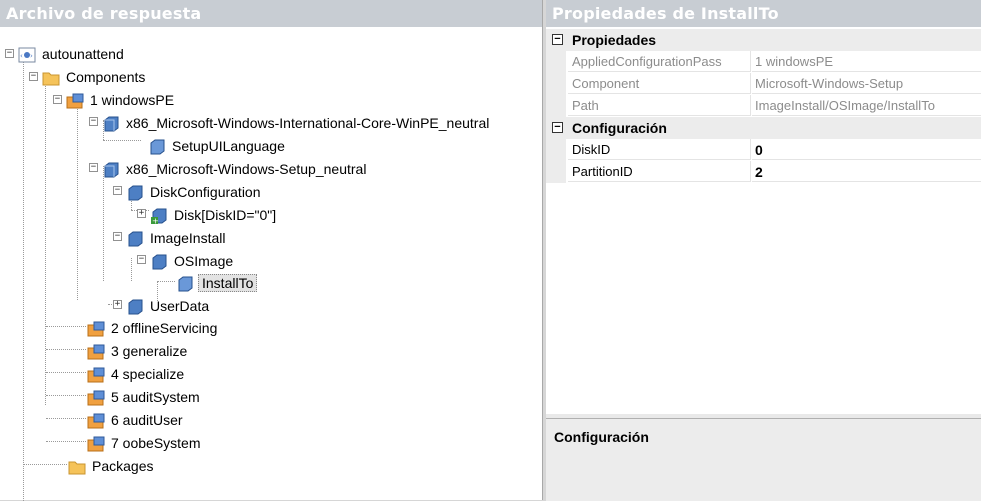 The image size is (981, 501). Describe the element at coordinates (71, 54) in the screenshot. I see `tree-node-autounattend: ‹ › autounattend` at that location.